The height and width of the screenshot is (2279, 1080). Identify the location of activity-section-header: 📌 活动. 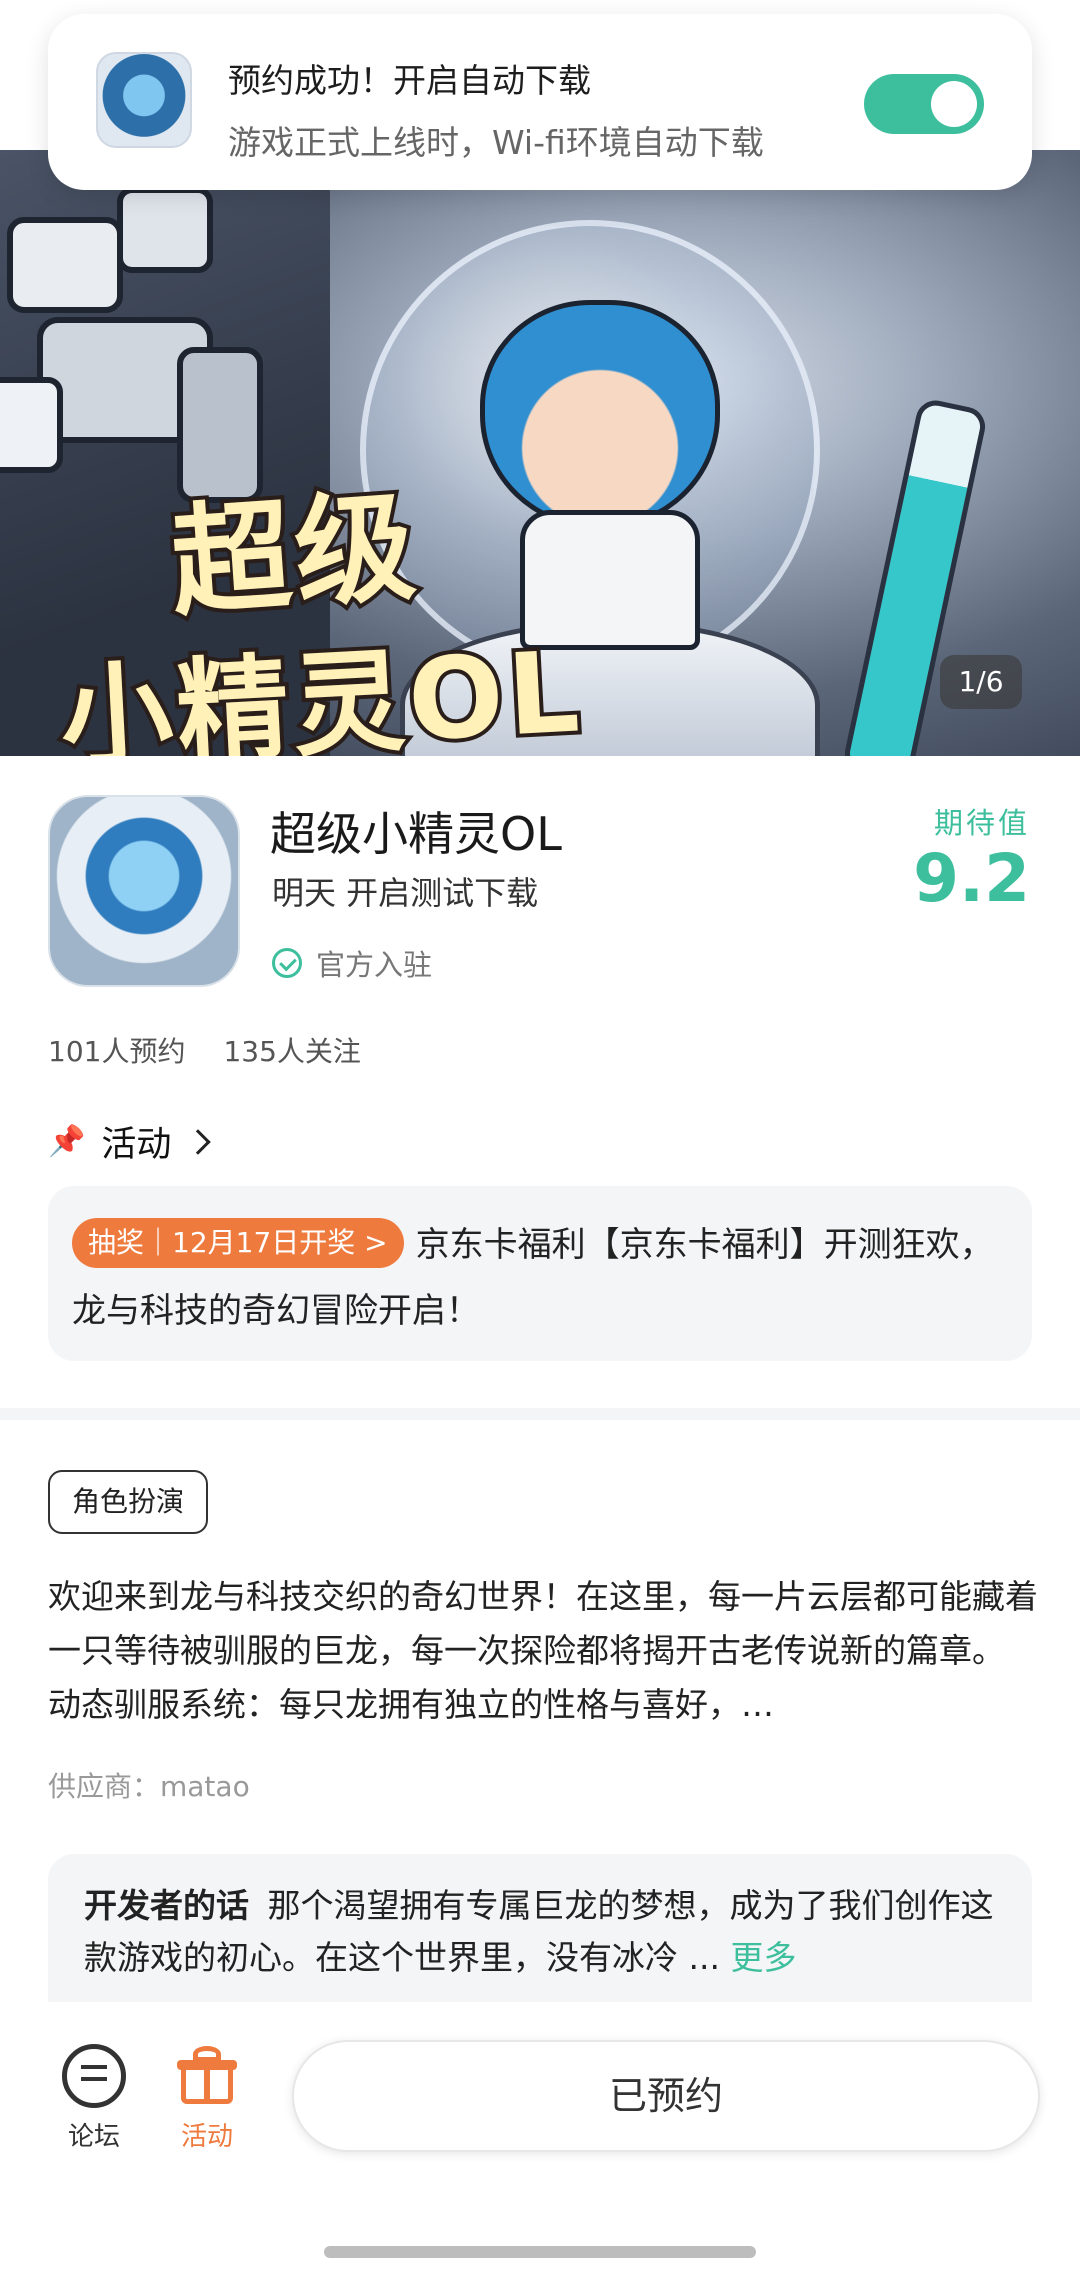
(130, 1141).